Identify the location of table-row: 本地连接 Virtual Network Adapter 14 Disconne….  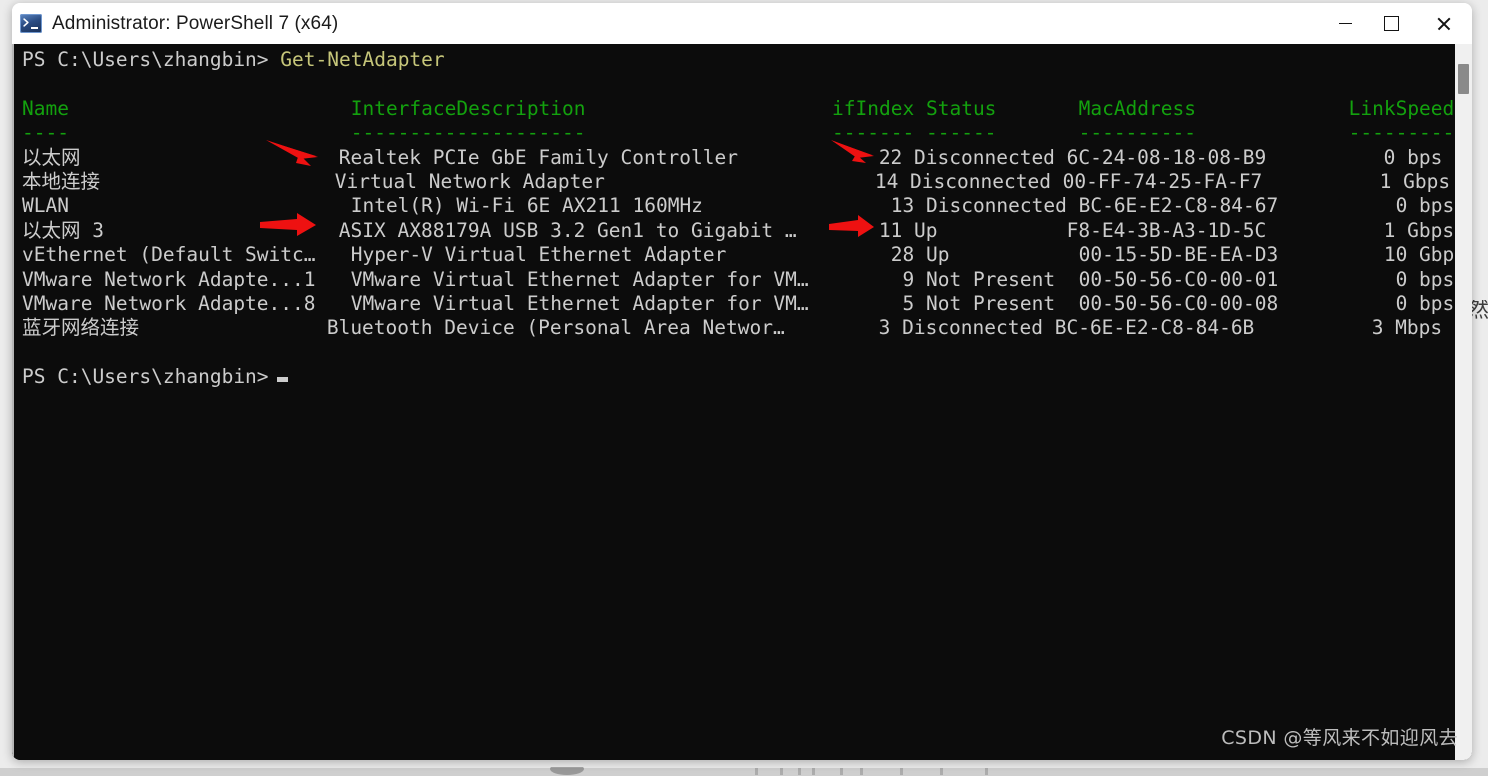
(736, 182).